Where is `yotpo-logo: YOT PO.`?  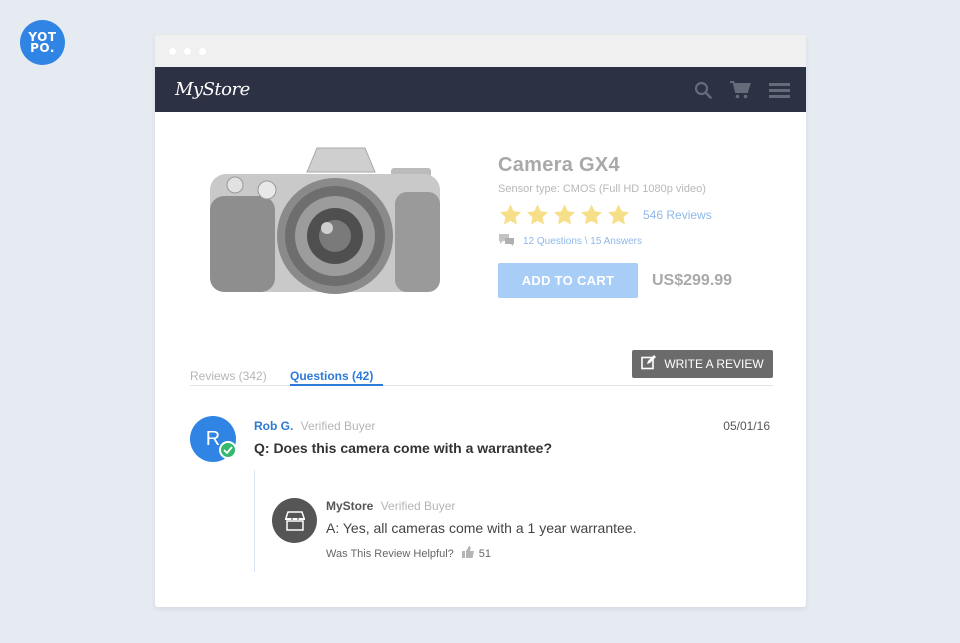 yotpo-logo: YOT PO. is located at coordinates (42, 42).